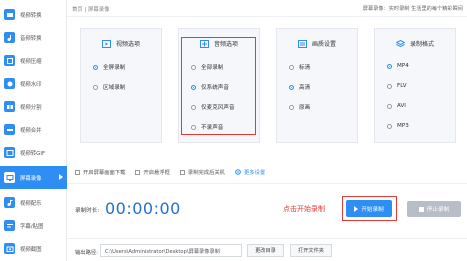 The height and width of the screenshot is (261, 467). What do you see at coordinates (106, 43) in the screenshot?
I see `video-icon` at bounding box center [106, 43].